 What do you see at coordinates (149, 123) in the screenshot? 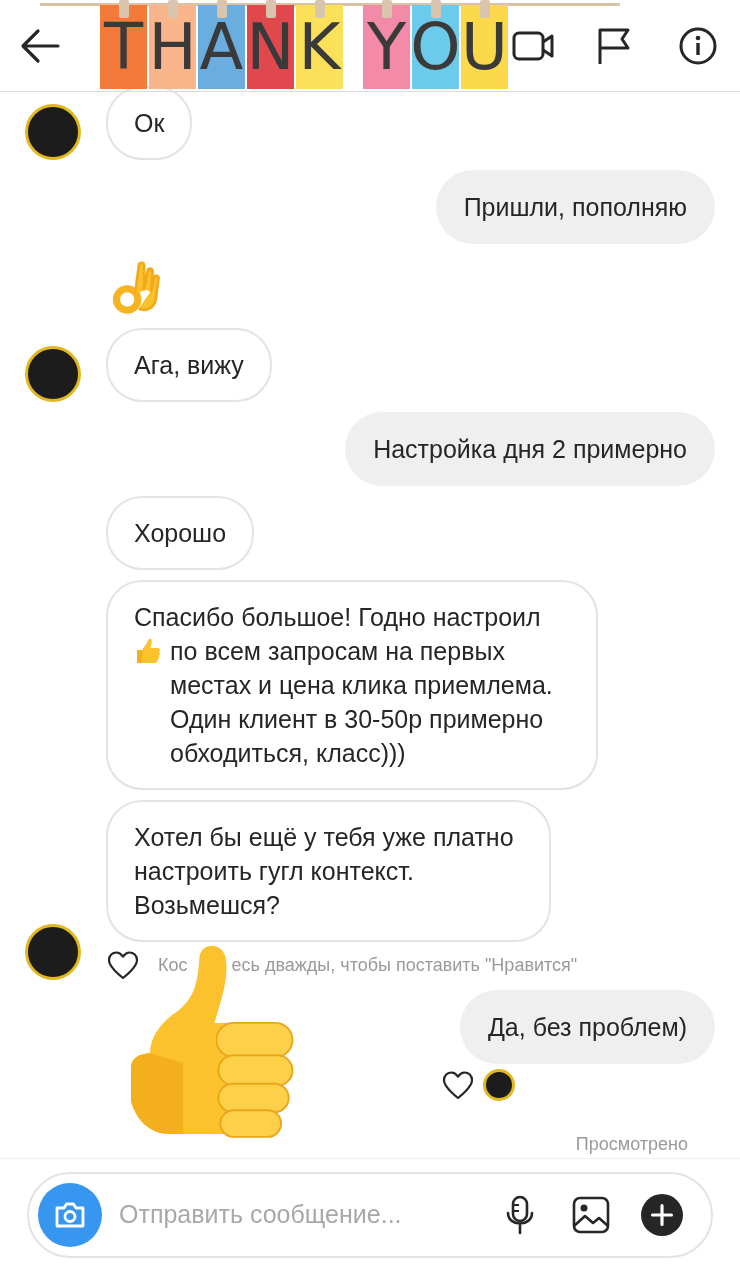
I see `message-bubble: Ок` at bounding box center [149, 123].